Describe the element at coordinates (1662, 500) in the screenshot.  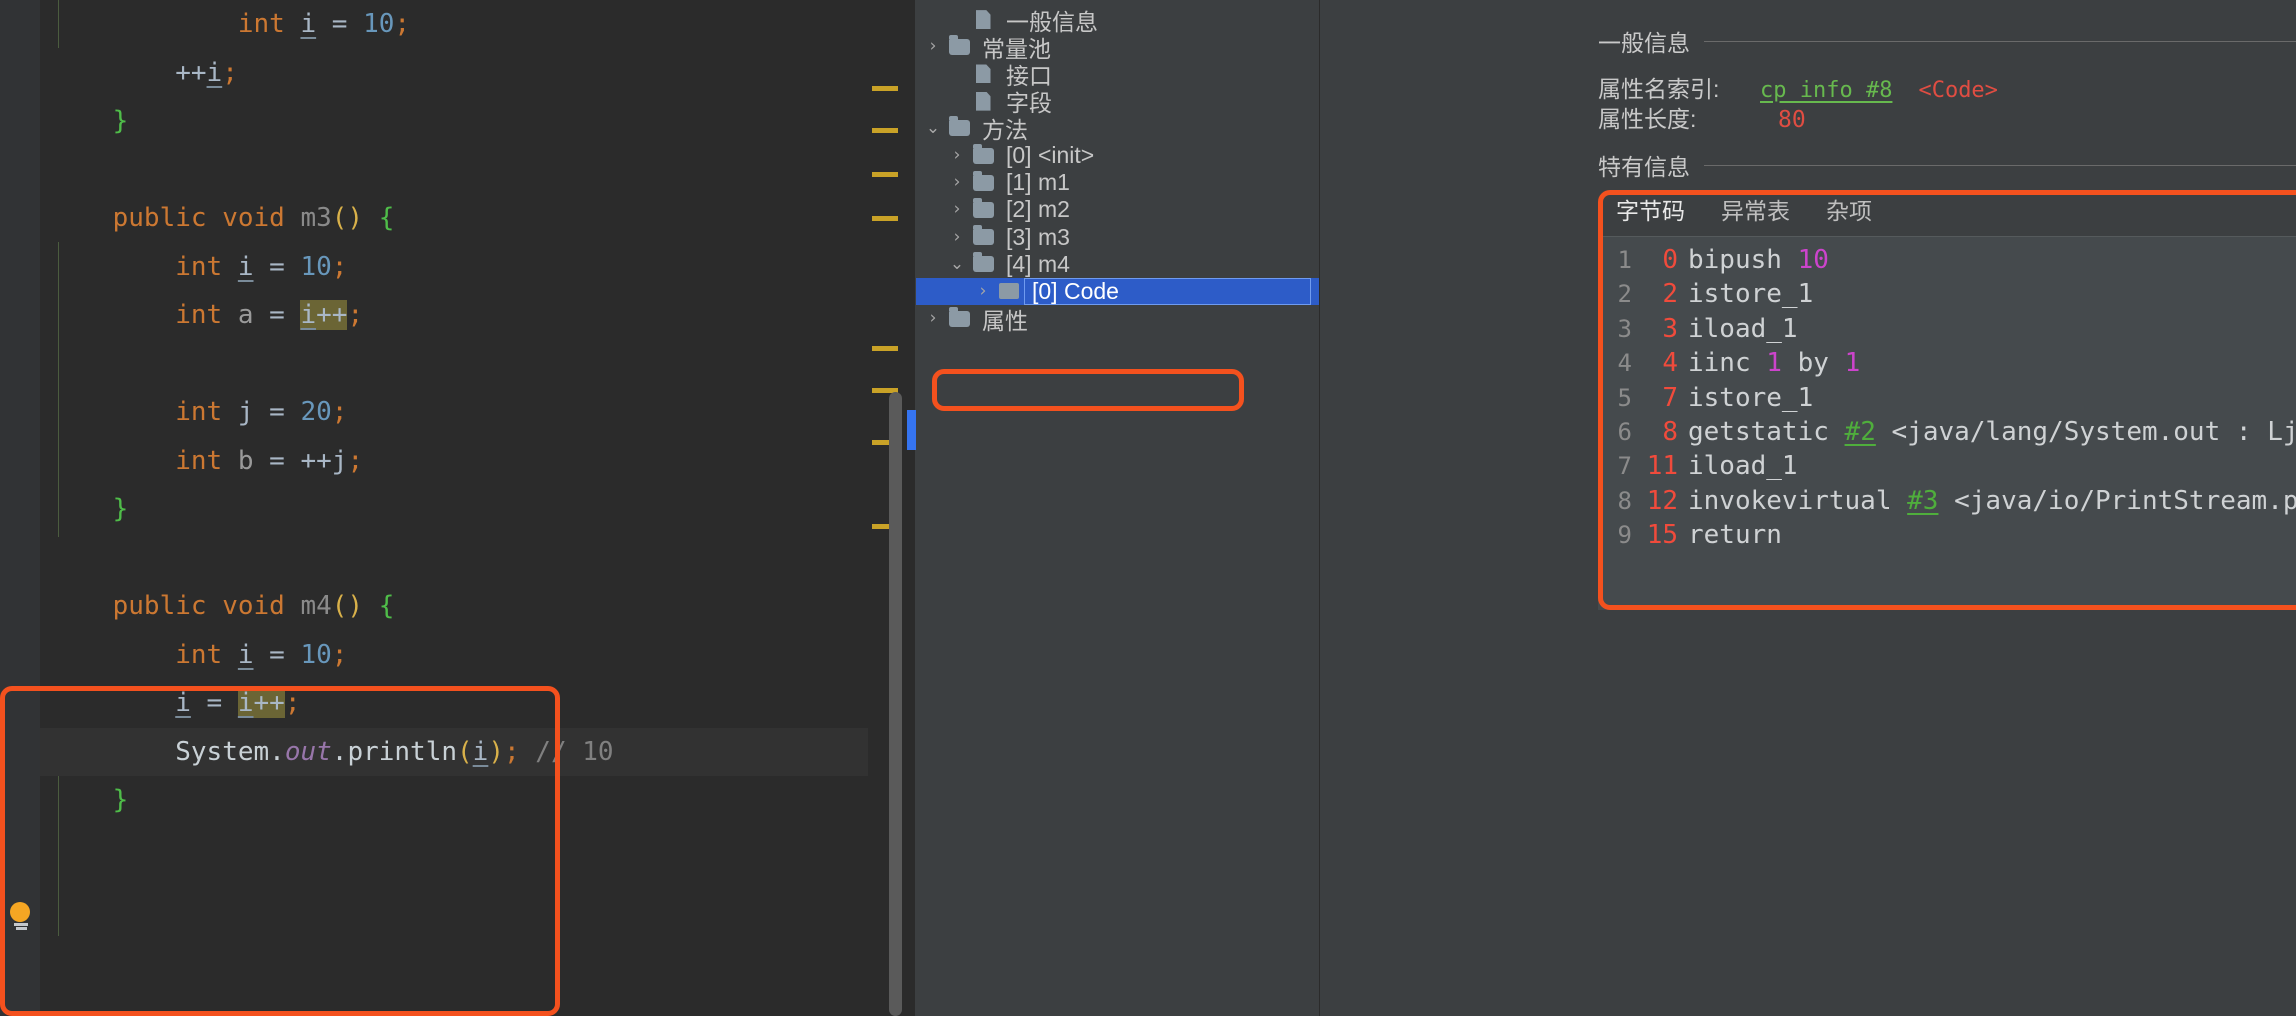
I see `bytecode-offset: 12` at that location.